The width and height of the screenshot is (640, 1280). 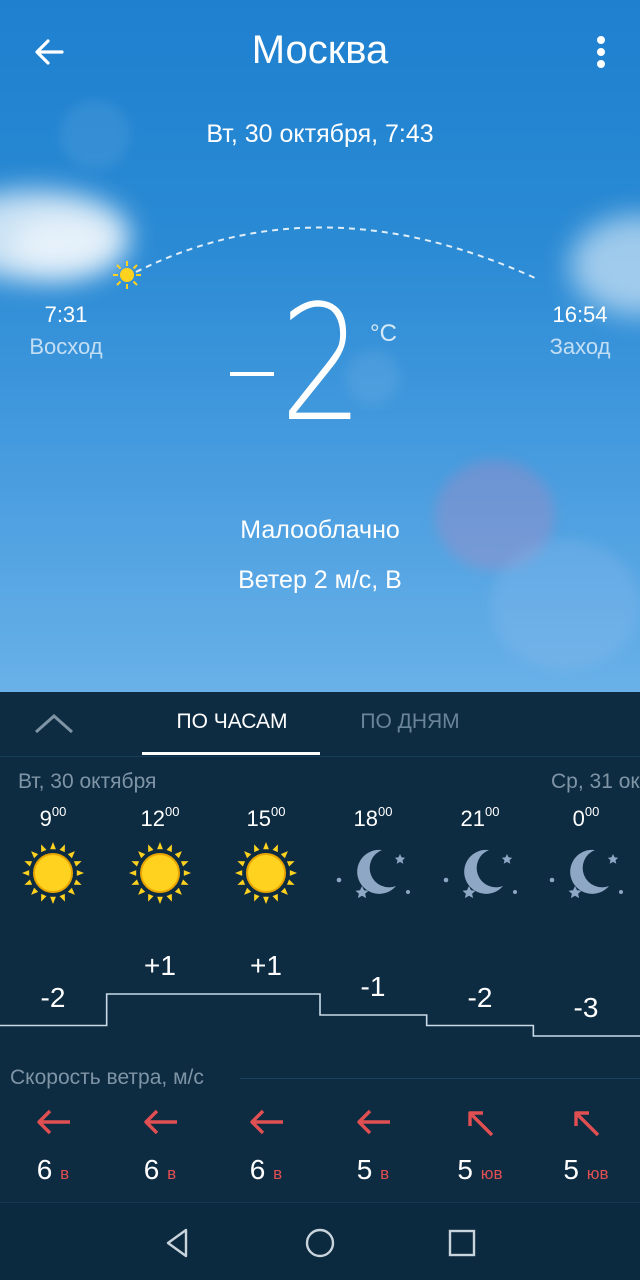 I want to click on temp-step-label: -1, so click(x=373, y=986).